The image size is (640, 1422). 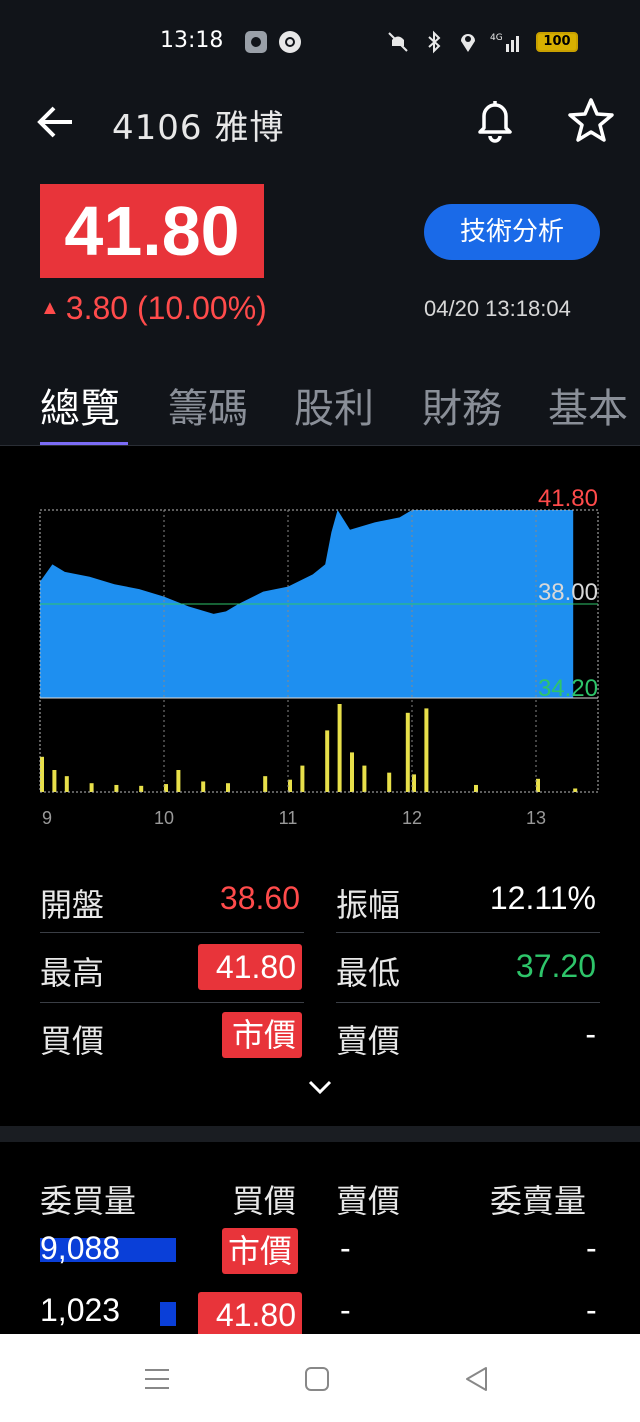 What do you see at coordinates (72, 1041) in the screenshot?
I see `bid-label: 買價` at bounding box center [72, 1041].